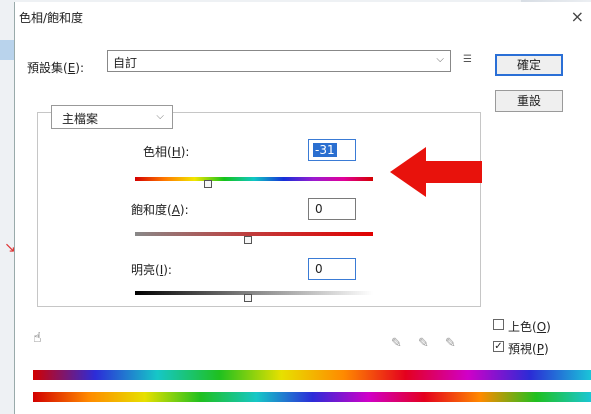 Image resolution: width=591 pixels, height=414 pixels. What do you see at coordinates (319, 209) in the screenshot?
I see `saturation-input-value: 0` at bounding box center [319, 209].